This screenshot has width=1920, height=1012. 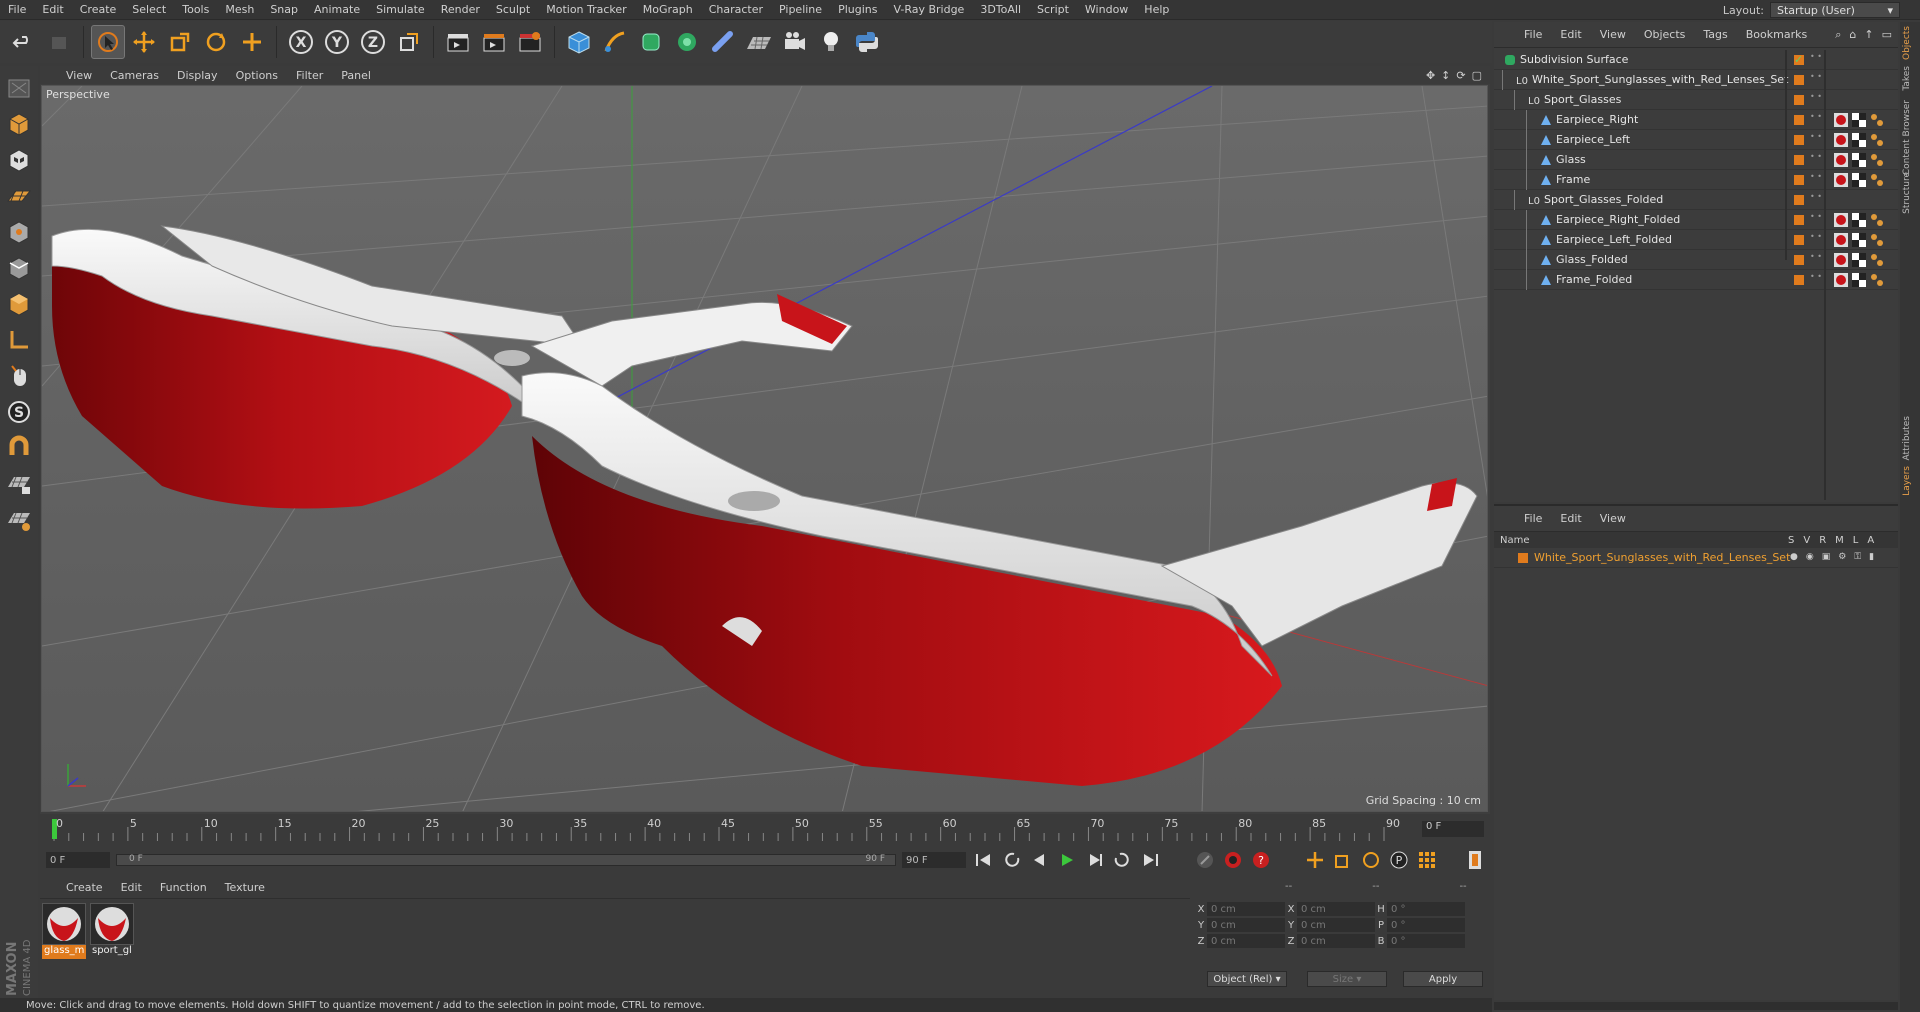 I want to click on side-tab-structure: Structure, so click(x=1910, y=193).